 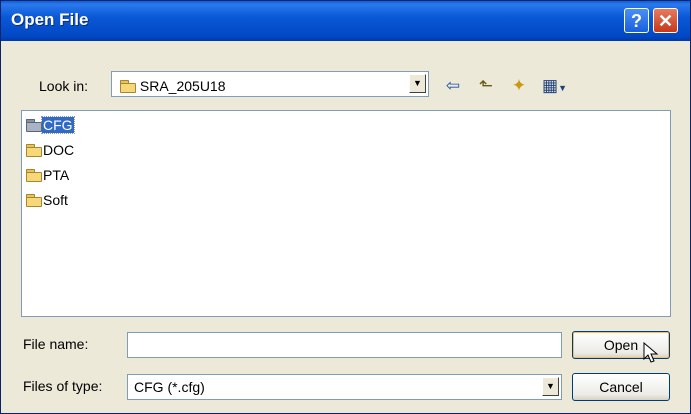 What do you see at coordinates (345, 21) in the screenshot?
I see `title-bar: Open File ? ✕` at bounding box center [345, 21].